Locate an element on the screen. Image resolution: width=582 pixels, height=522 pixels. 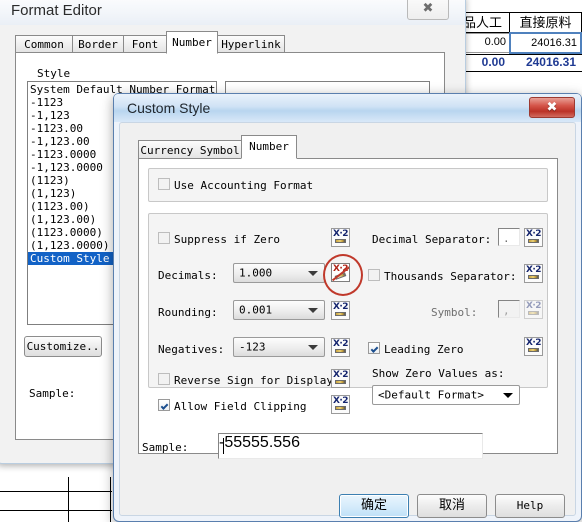
show-zero-values-combo: <Default Format> is located at coordinates (446, 395).